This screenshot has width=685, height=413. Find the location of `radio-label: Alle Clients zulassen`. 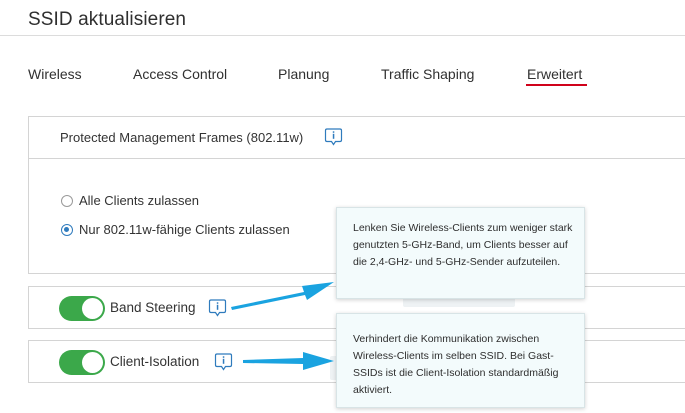

radio-label: Alle Clients zulassen is located at coordinates (139, 200).